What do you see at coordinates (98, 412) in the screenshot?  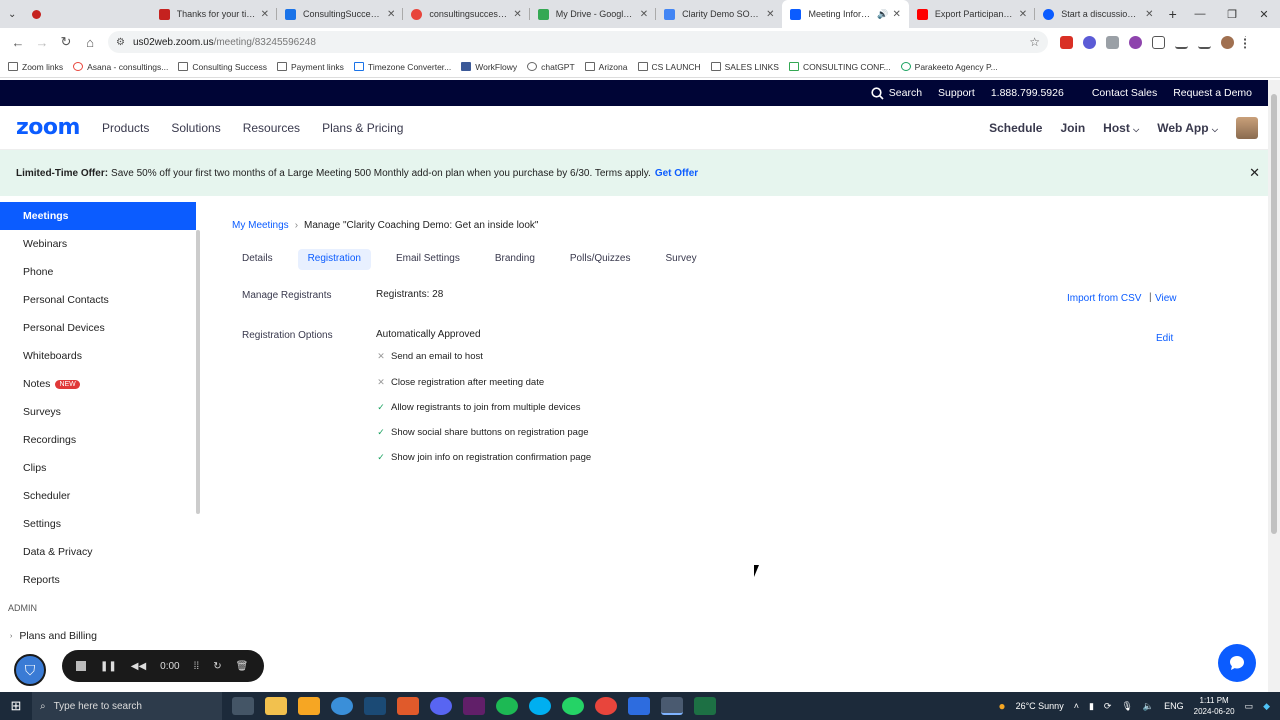 I see `sidebar-item-surveys: Surveys` at bounding box center [98, 412].